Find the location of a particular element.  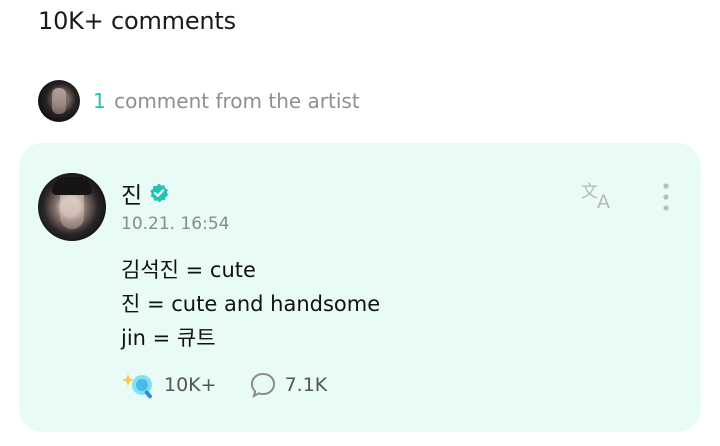

comment-line: jin = 큐트 is located at coordinates (168, 338).